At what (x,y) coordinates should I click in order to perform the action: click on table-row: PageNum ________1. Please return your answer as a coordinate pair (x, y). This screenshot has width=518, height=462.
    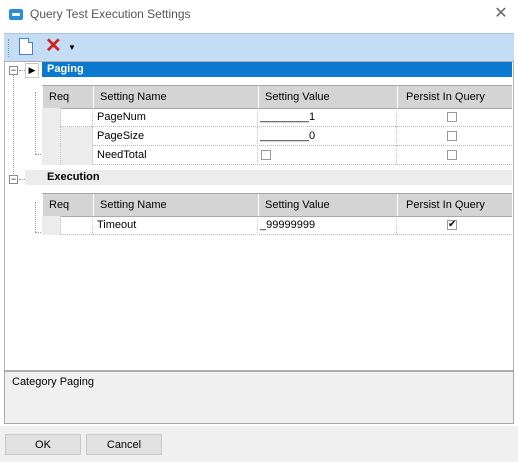
    Looking at the image, I should click on (277, 117).